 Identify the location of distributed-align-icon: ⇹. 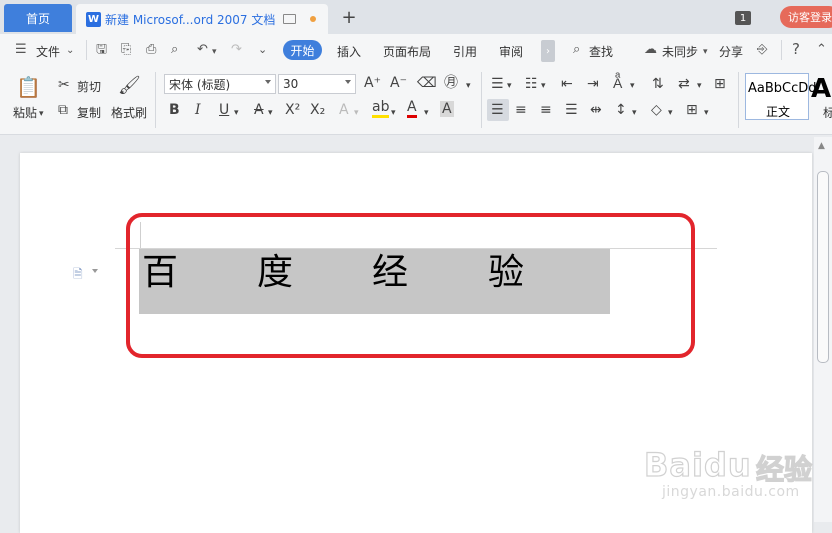
(596, 110).